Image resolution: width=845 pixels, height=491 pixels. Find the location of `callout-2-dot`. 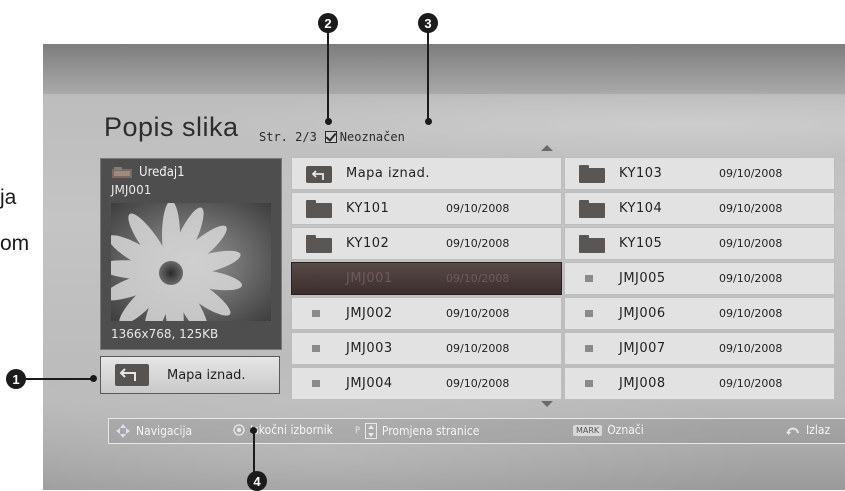

callout-2-dot is located at coordinates (328, 121).